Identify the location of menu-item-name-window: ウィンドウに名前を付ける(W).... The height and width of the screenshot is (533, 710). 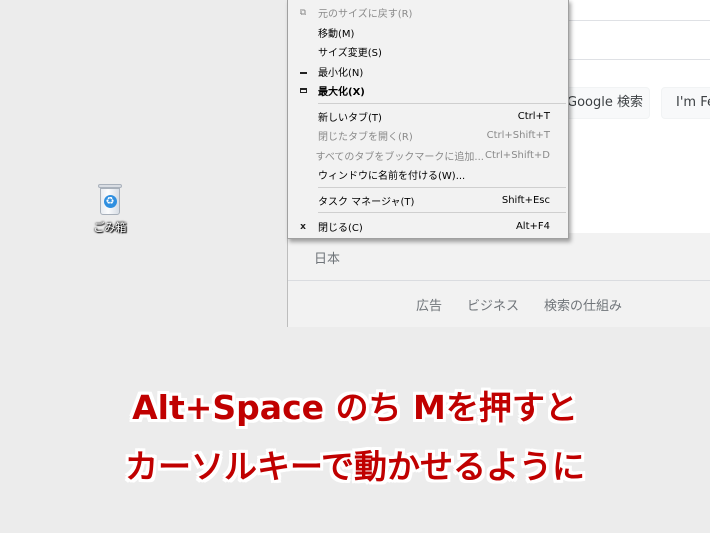
(428, 174).